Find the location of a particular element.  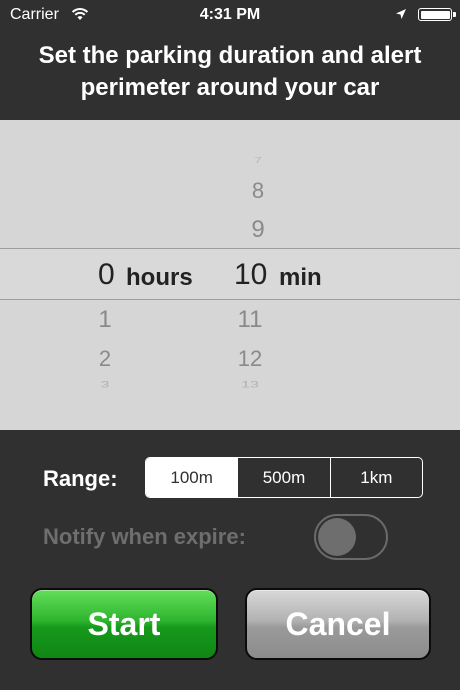

notify-label: Notify when expire: is located at coordinates (144, 536).